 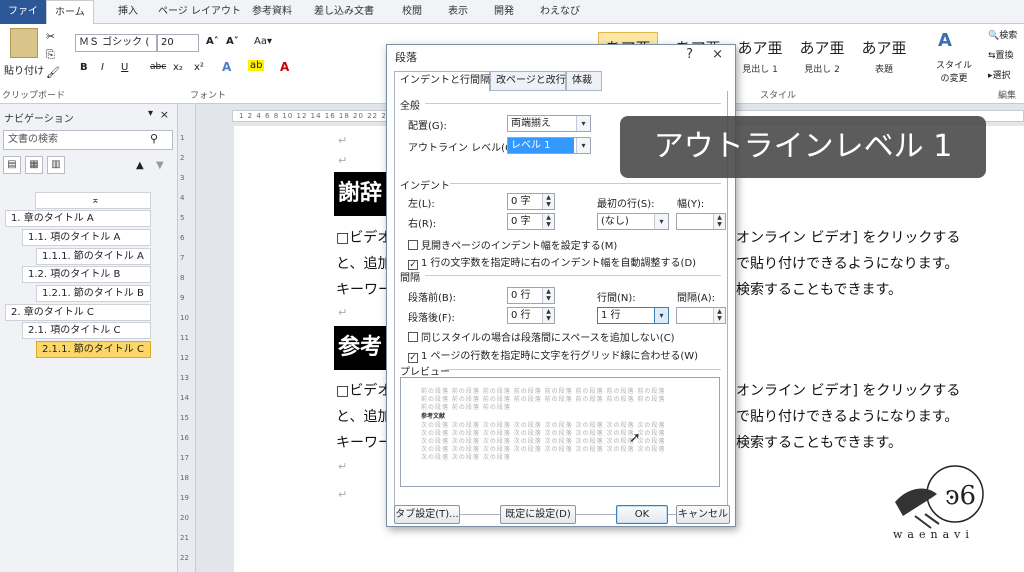 I want to click on find-button: 🔍検索, so click(x=1002, y=34).